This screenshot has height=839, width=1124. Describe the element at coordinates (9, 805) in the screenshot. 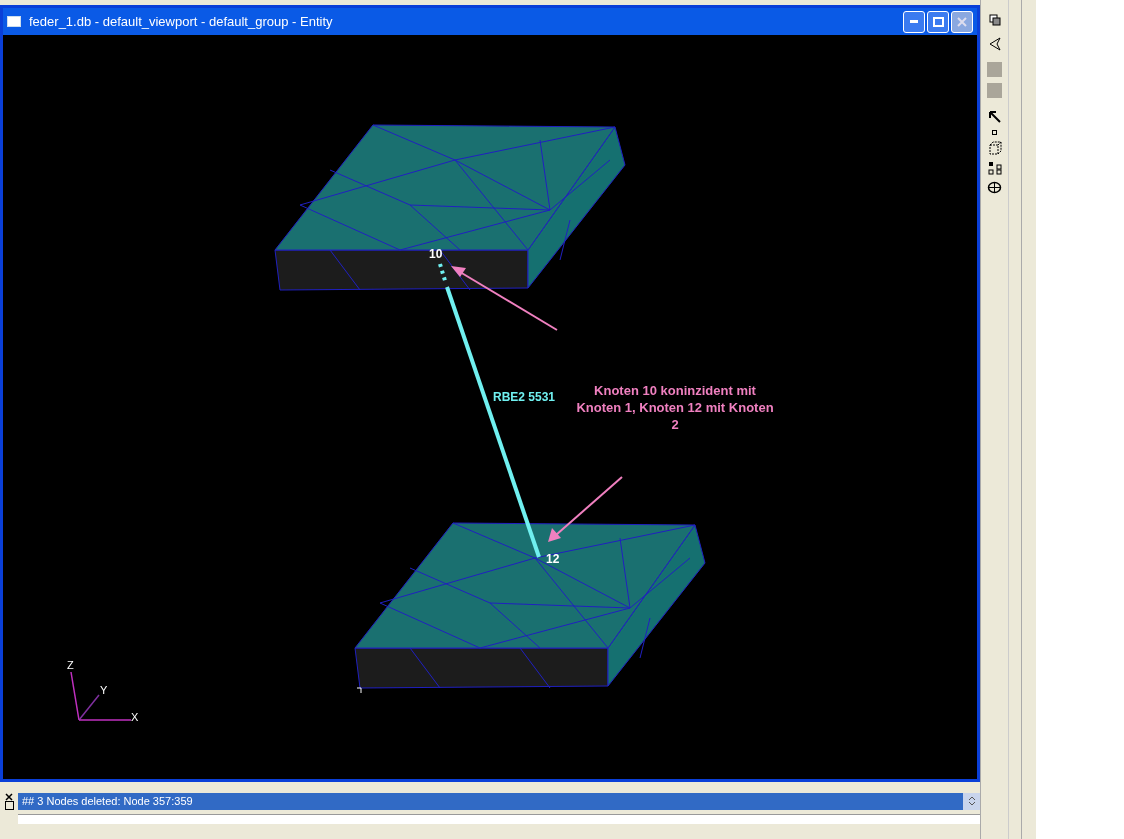

I see `restore-icon` at that location.